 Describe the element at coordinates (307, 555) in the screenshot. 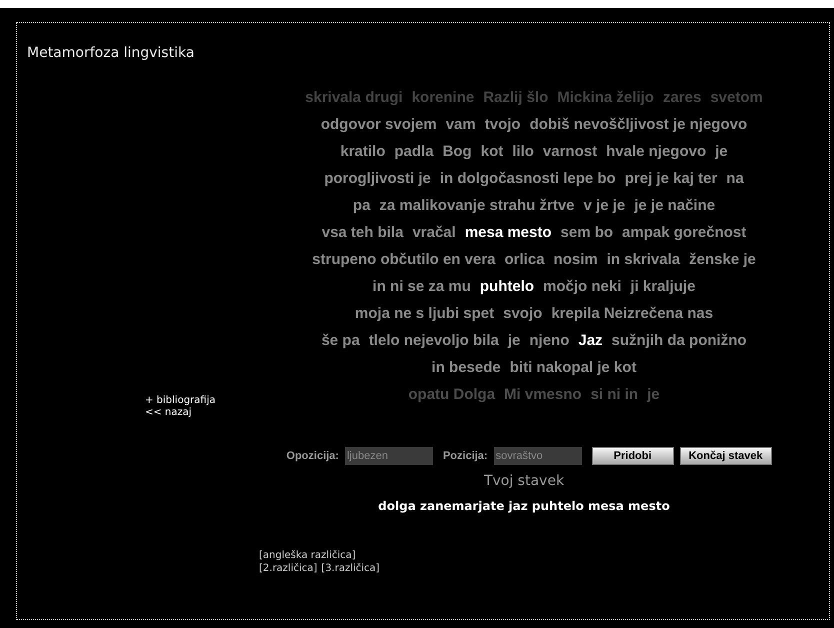

I see `version-link: [angleška različica]` at that location.